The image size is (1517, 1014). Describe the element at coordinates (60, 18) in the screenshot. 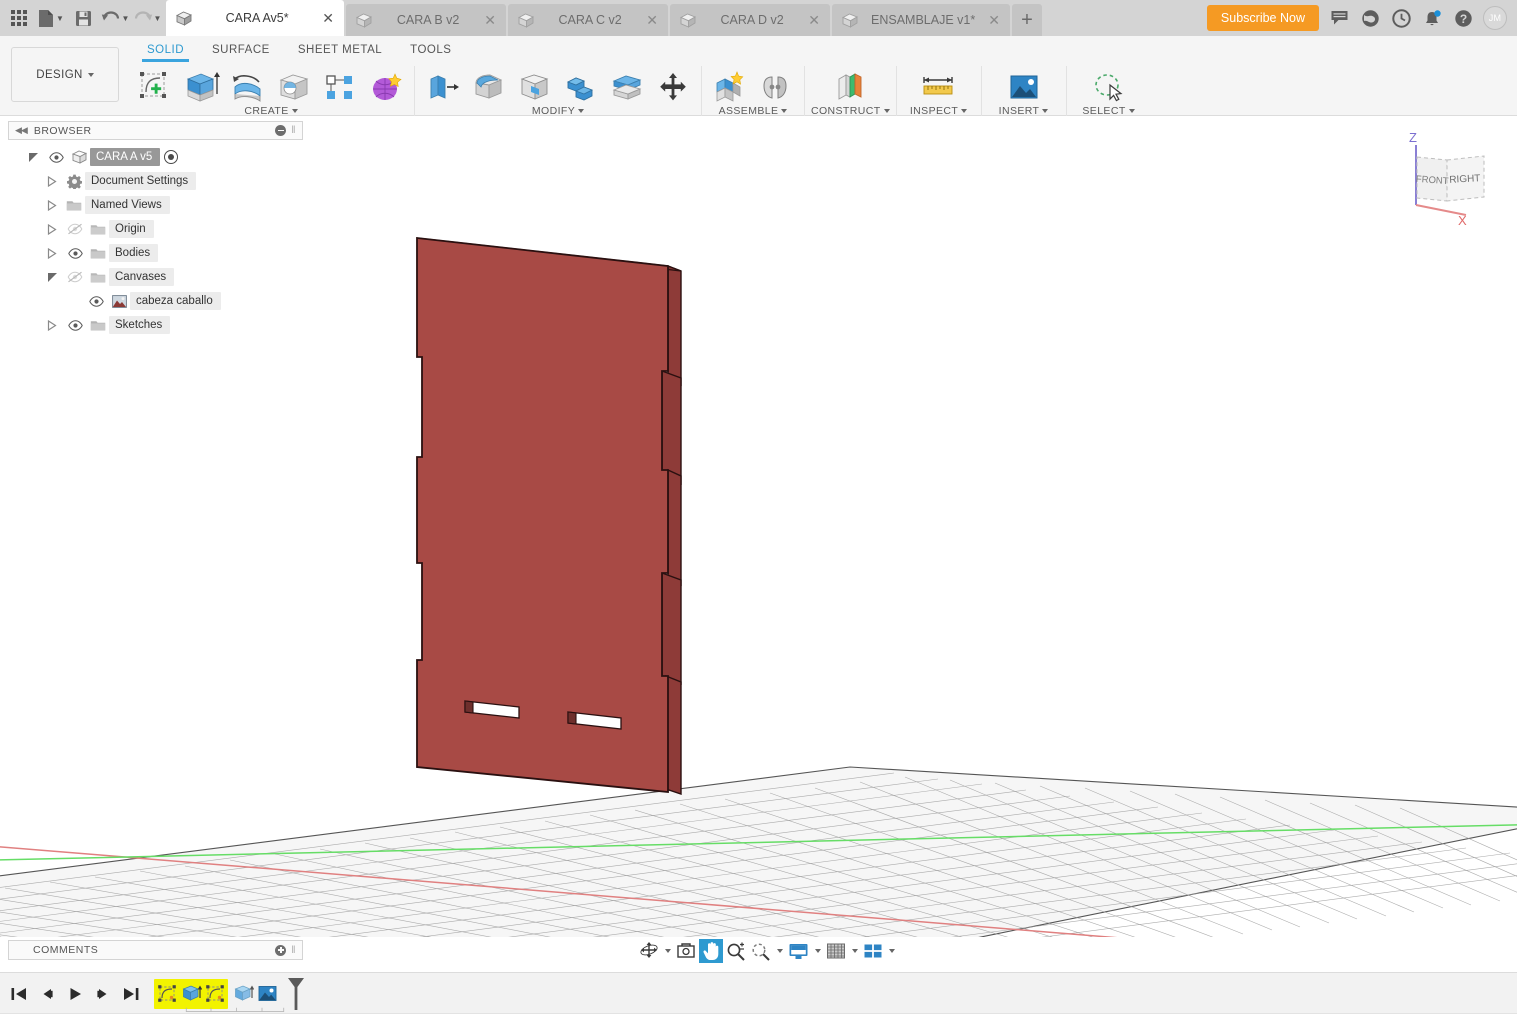

I see `file-dropdown-caret: ▼` at that location.